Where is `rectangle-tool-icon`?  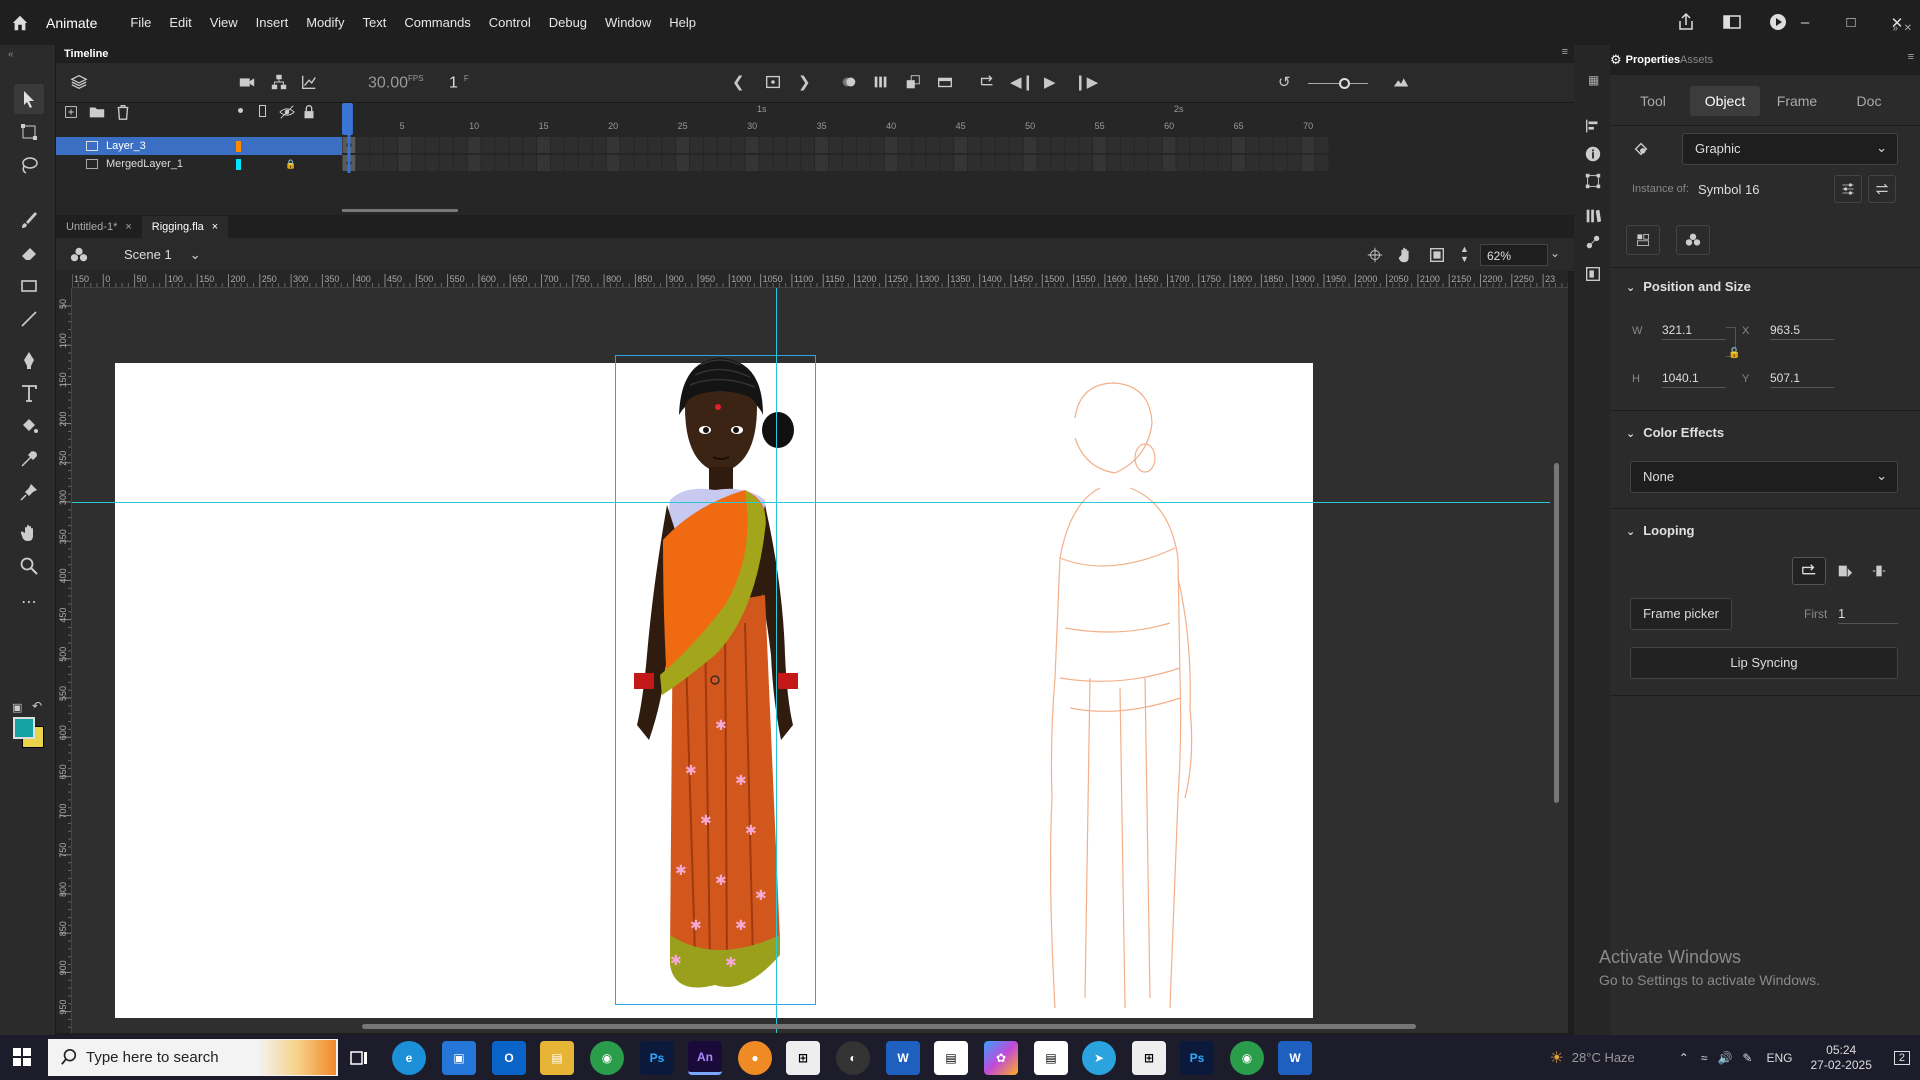 rectangle-tool-icon is located at coordinates (29, 286).